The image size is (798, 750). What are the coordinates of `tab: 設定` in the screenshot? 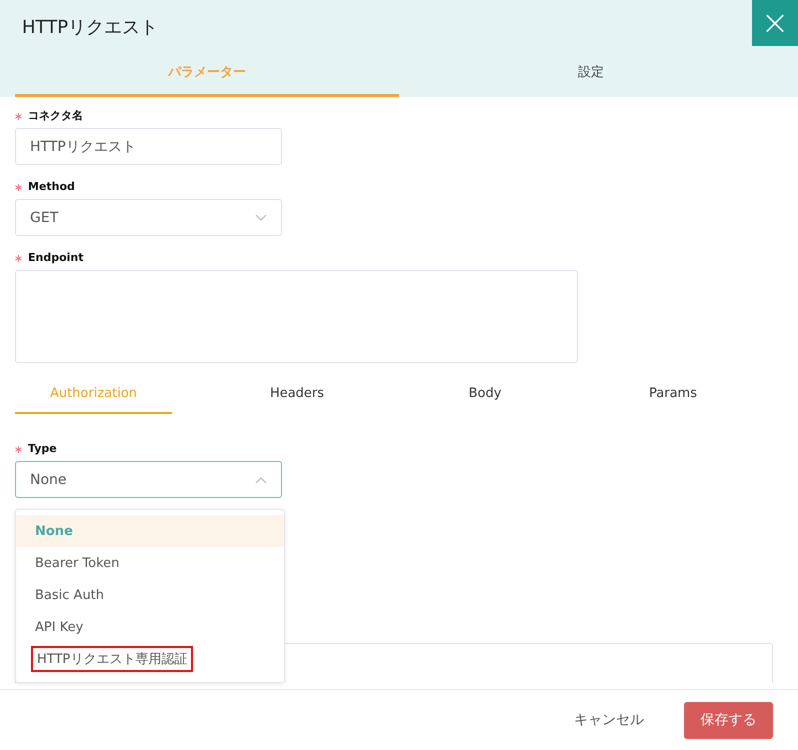 It's located at (591, 73).